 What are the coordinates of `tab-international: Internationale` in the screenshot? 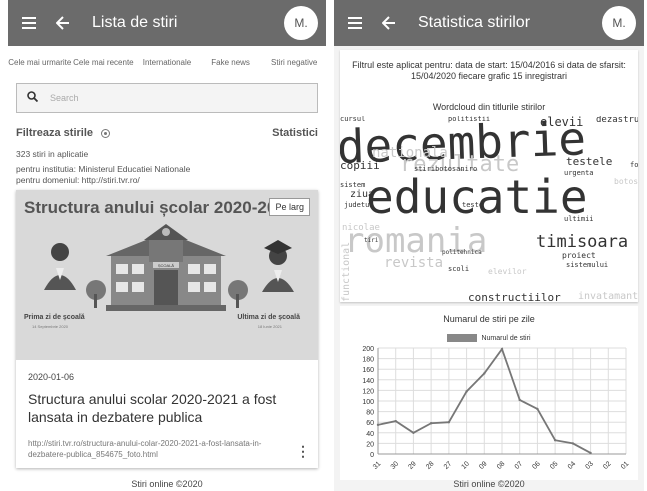 It's located at (167, 63).